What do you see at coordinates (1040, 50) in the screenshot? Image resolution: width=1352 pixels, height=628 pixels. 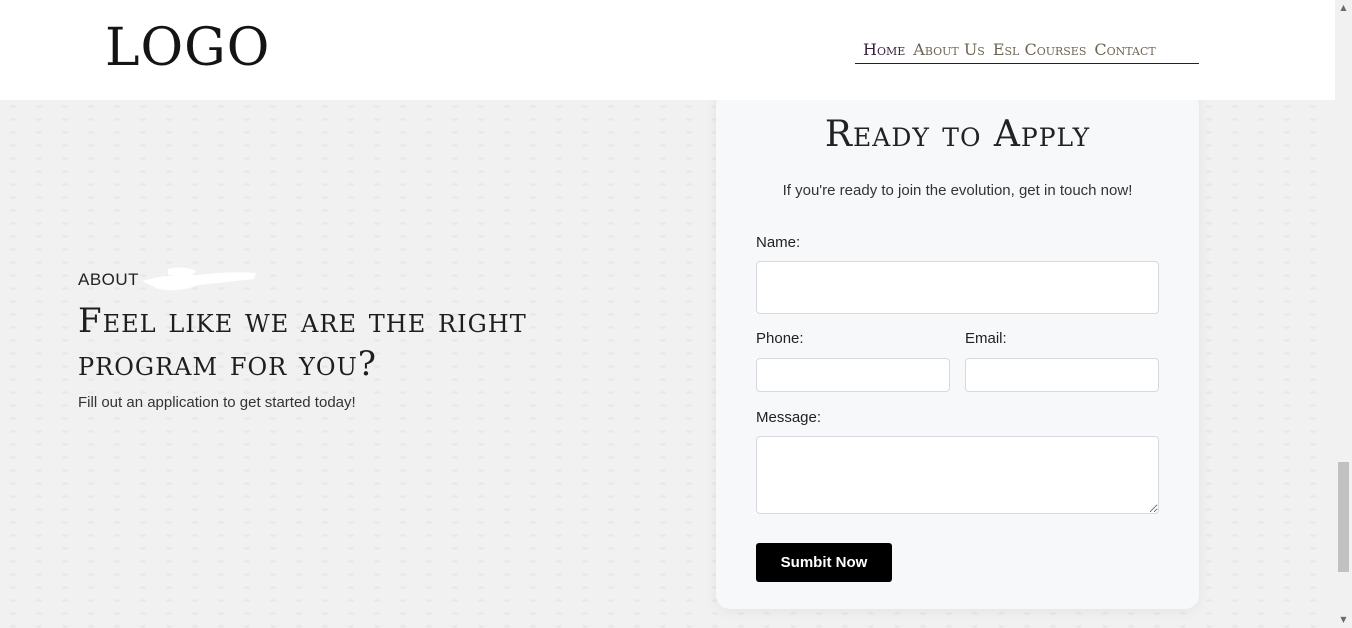 I see `nav-esl-courses: Esl Courses` at bounding box center [1040, 50].